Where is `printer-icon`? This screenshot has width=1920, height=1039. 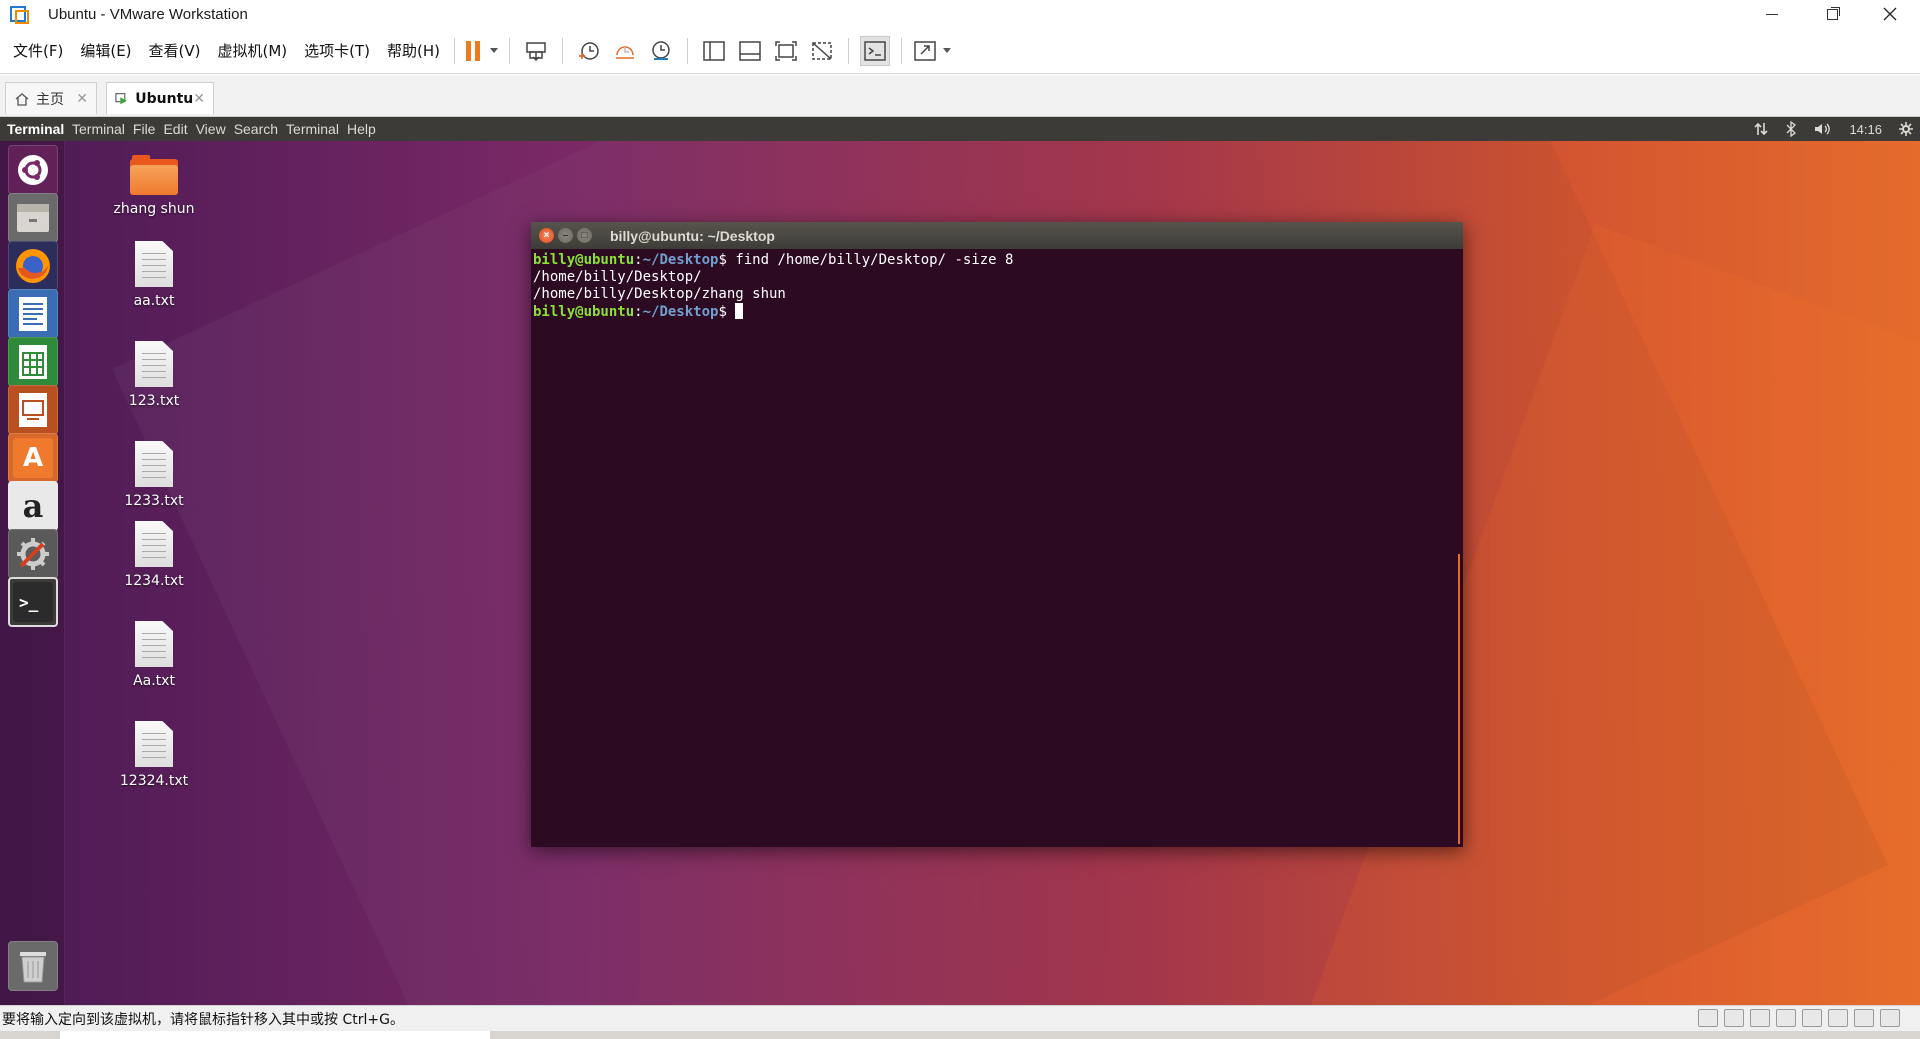 printer-icon is located at coordinates (1786, 1018).